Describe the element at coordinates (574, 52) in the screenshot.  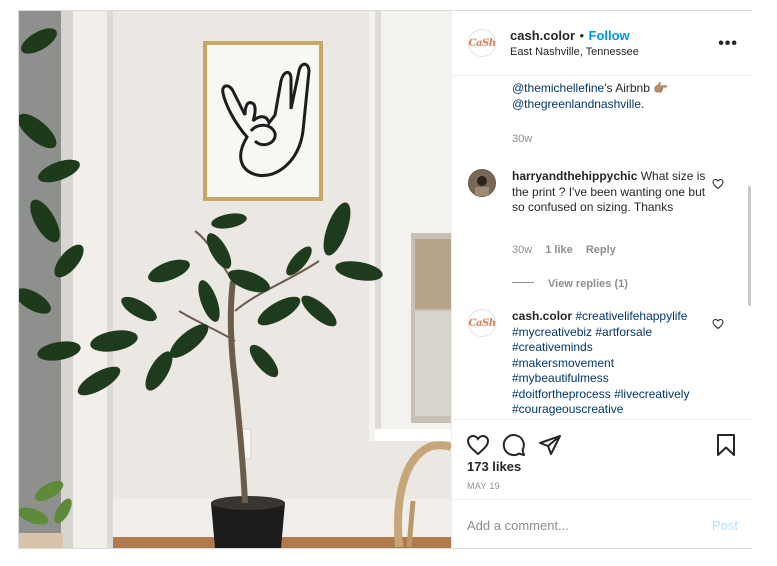
I see `post-location: East Nashville, Tennessee` at that location.